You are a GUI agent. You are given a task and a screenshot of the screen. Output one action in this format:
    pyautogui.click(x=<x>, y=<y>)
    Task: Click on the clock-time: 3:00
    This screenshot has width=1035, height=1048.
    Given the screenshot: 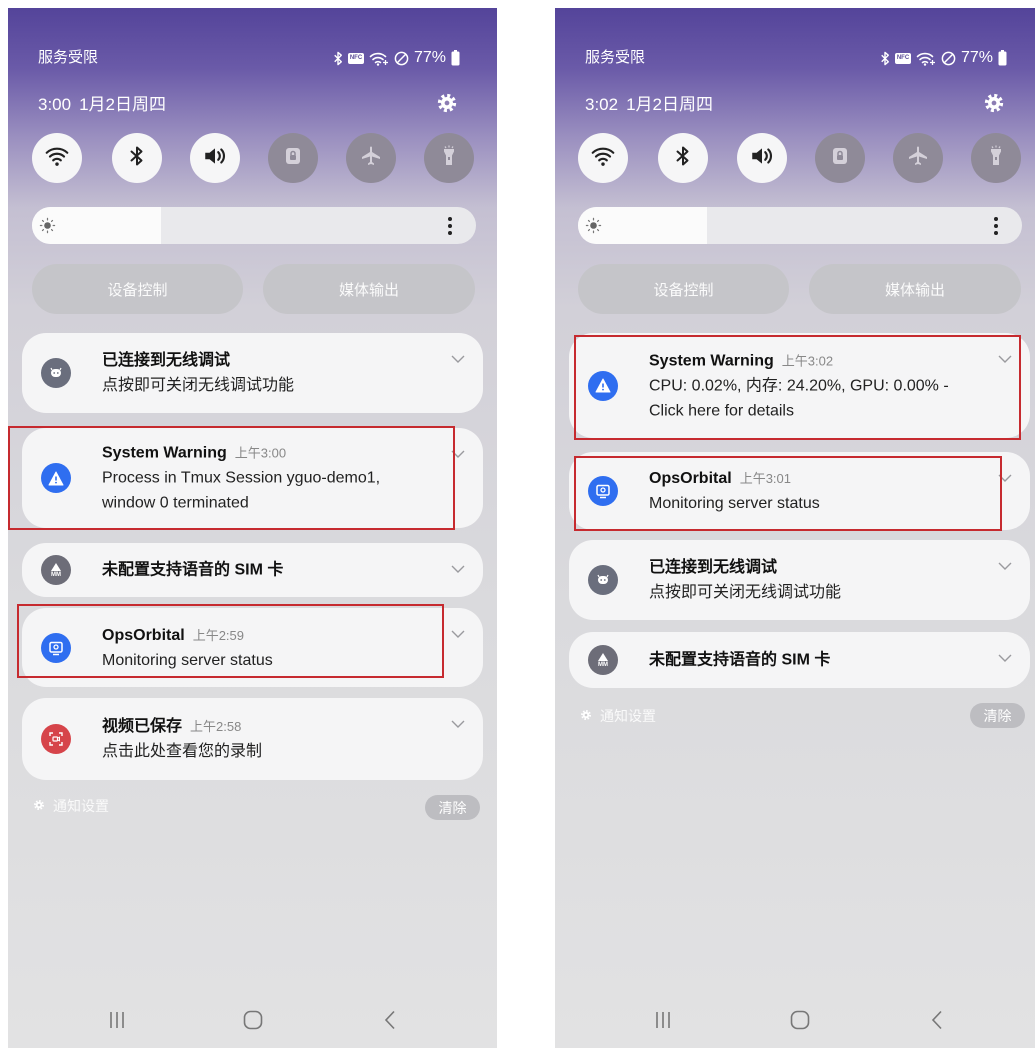 What is the action you would take?
    pyautogui.click(x=55, y=104)
    